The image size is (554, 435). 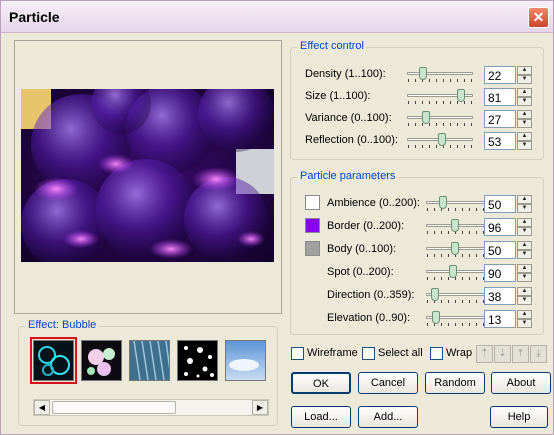 What do you see at coordinates (440, 76) in the screenshot?
I see `density-slider` at bounding box center [440, 76].